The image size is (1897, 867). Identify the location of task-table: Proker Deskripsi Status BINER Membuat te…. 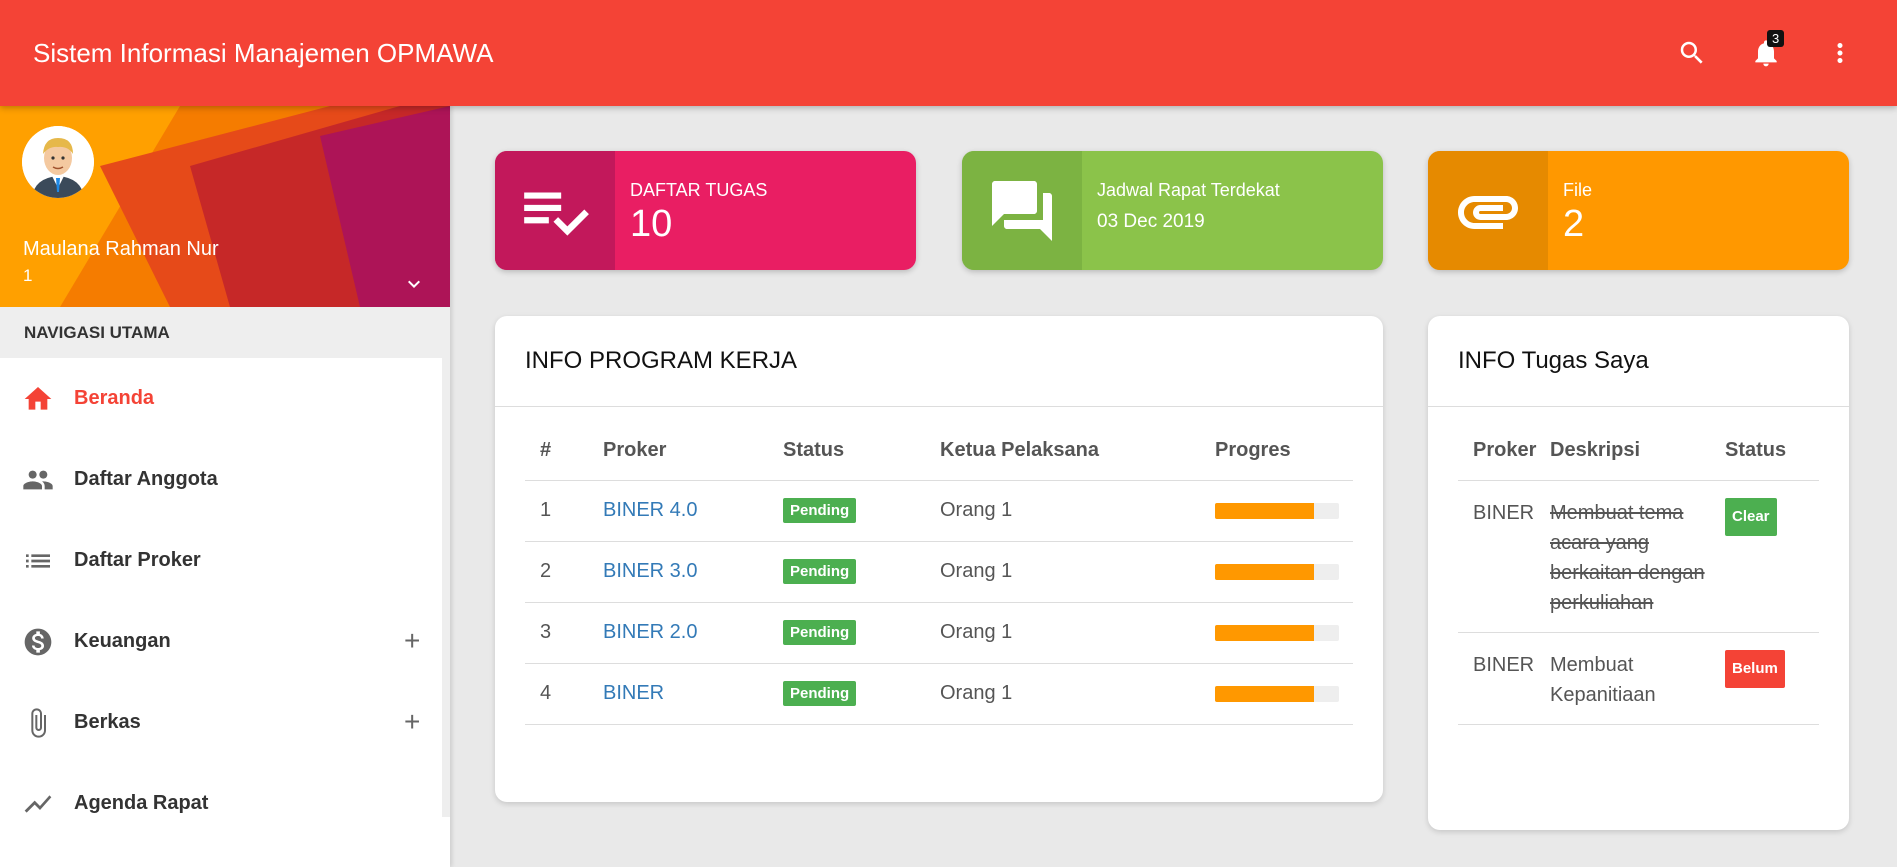
(1638, 572).